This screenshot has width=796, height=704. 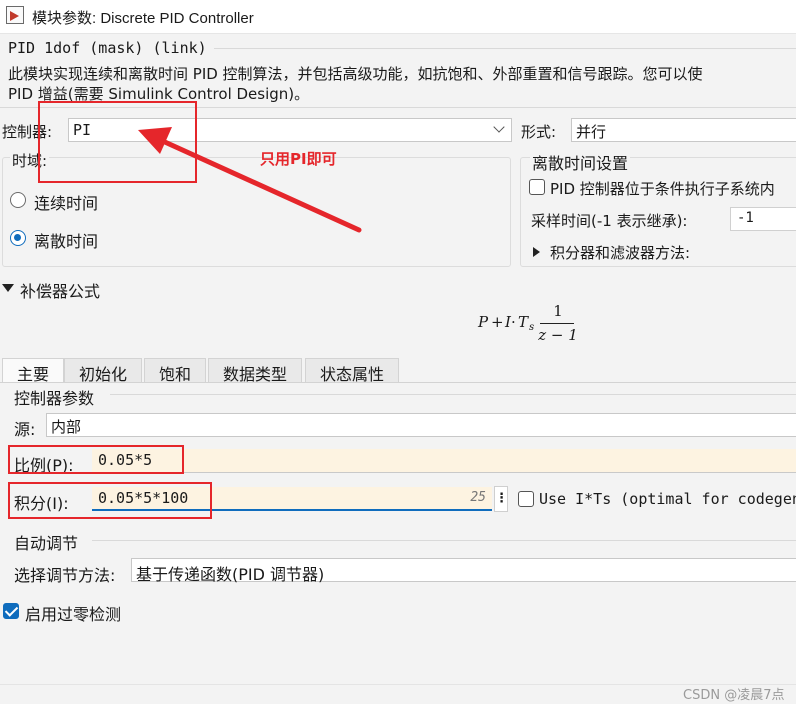 What do you see at coordinates (175, 371) in the screenshot?
I see `tab-saturation: 饱和` at bounding box center [175, 371].